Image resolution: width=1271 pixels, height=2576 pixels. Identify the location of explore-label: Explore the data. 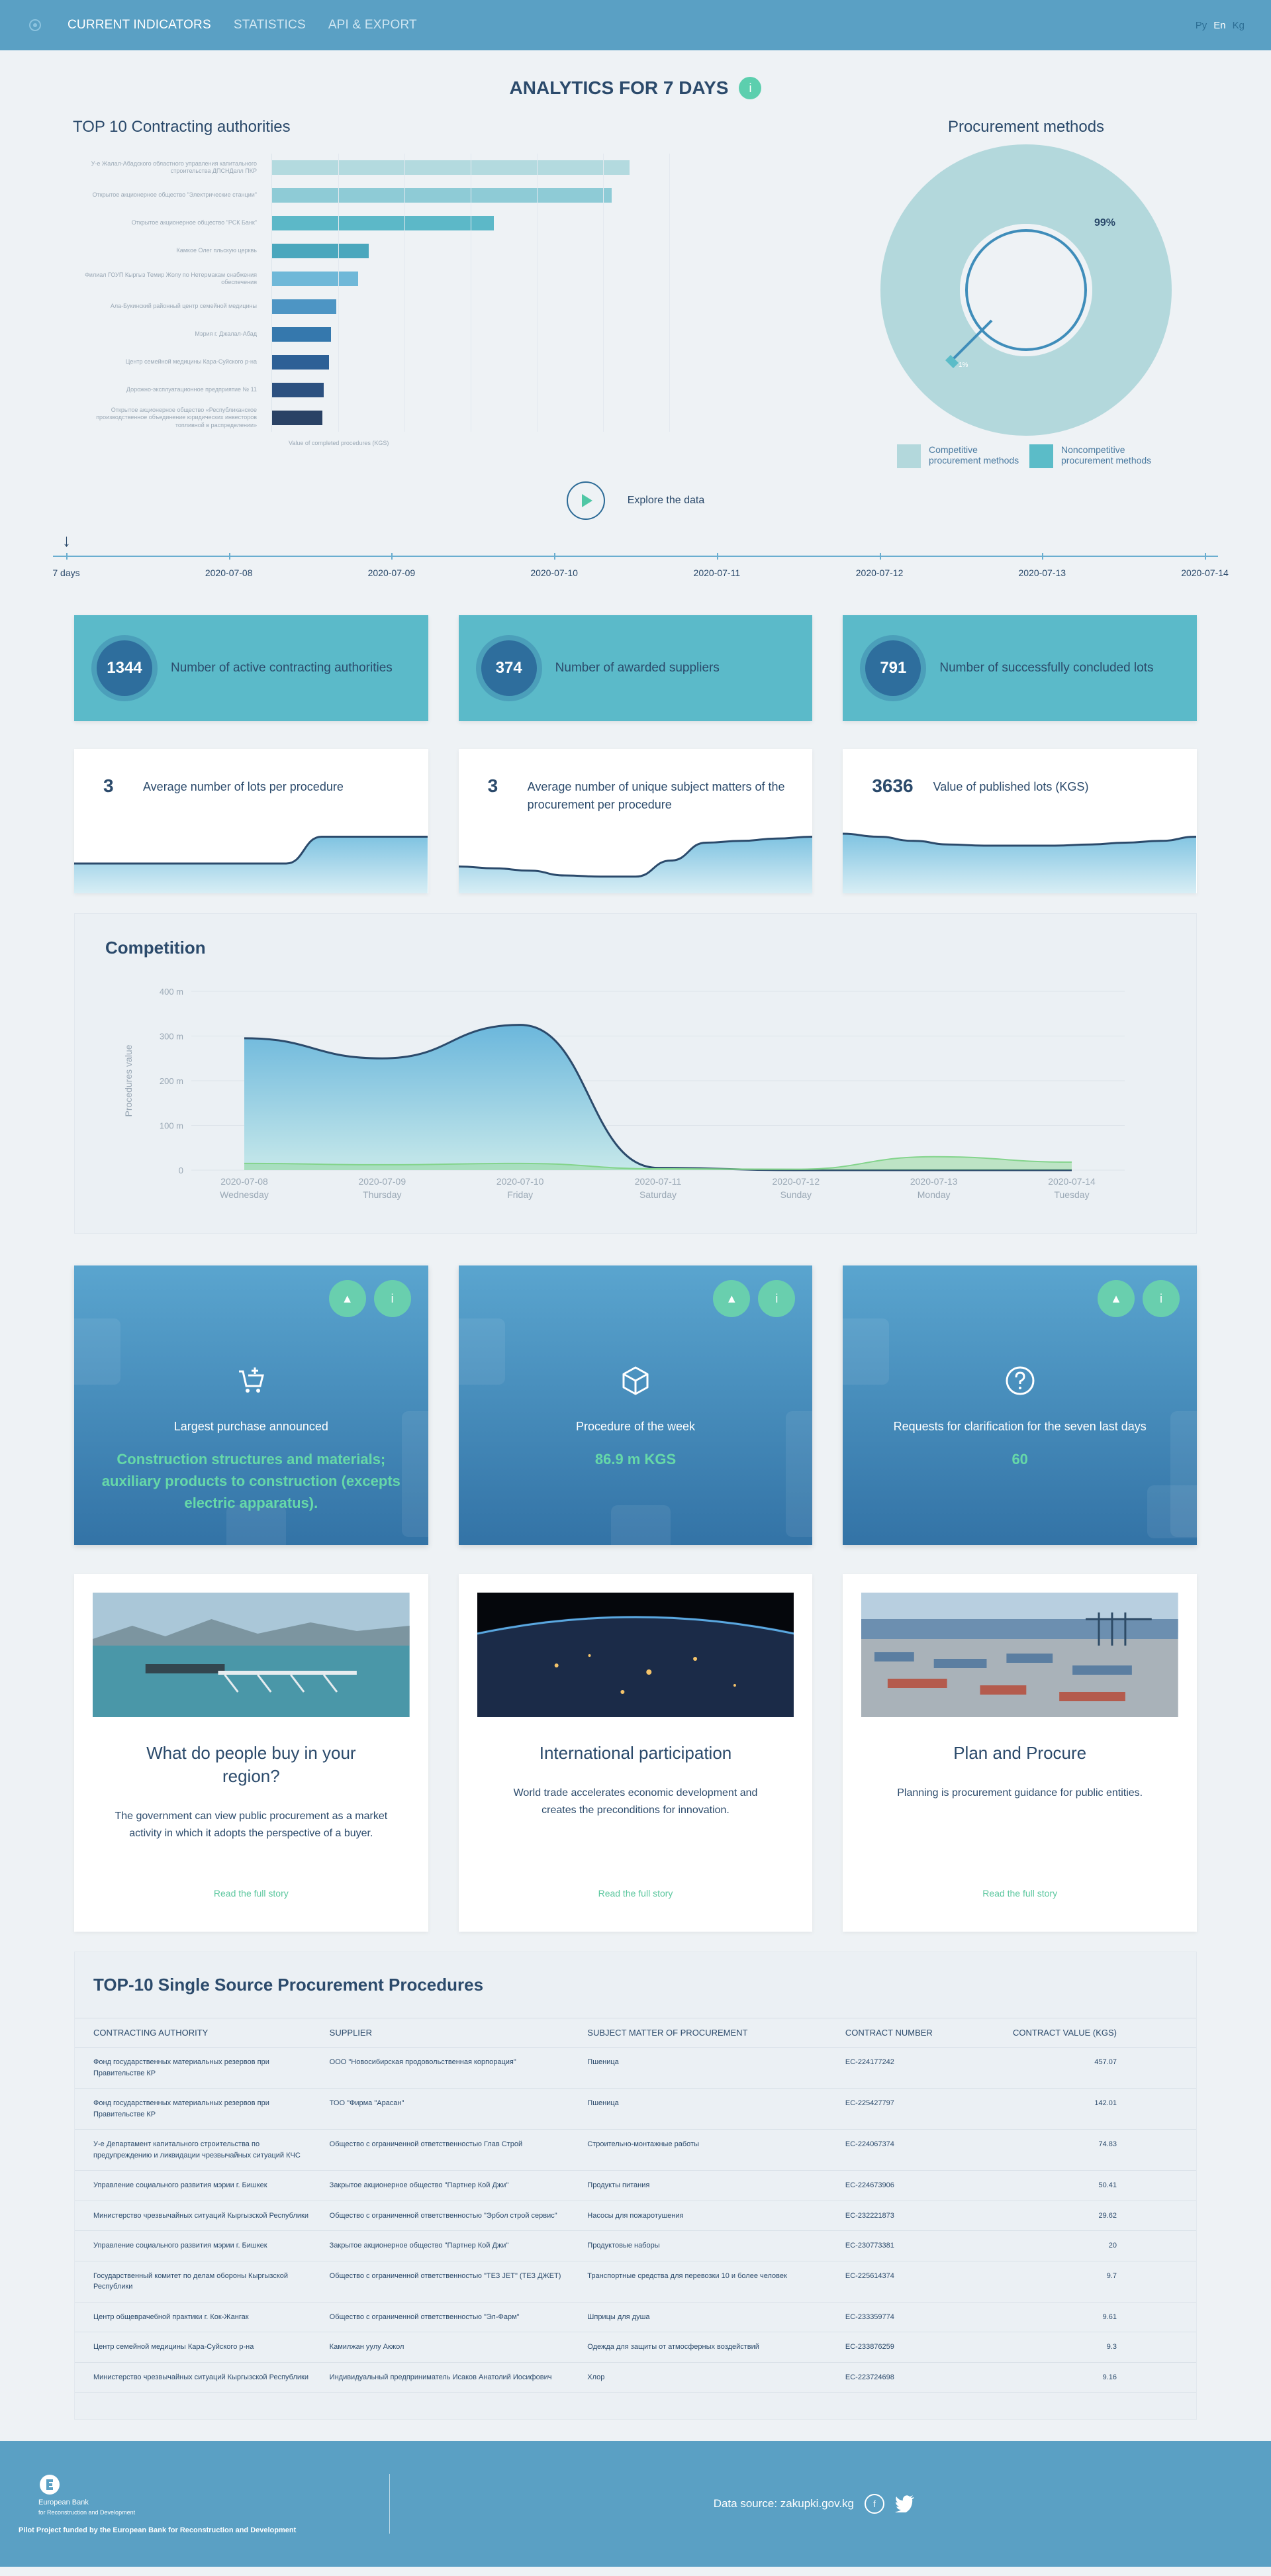
(666, 501).